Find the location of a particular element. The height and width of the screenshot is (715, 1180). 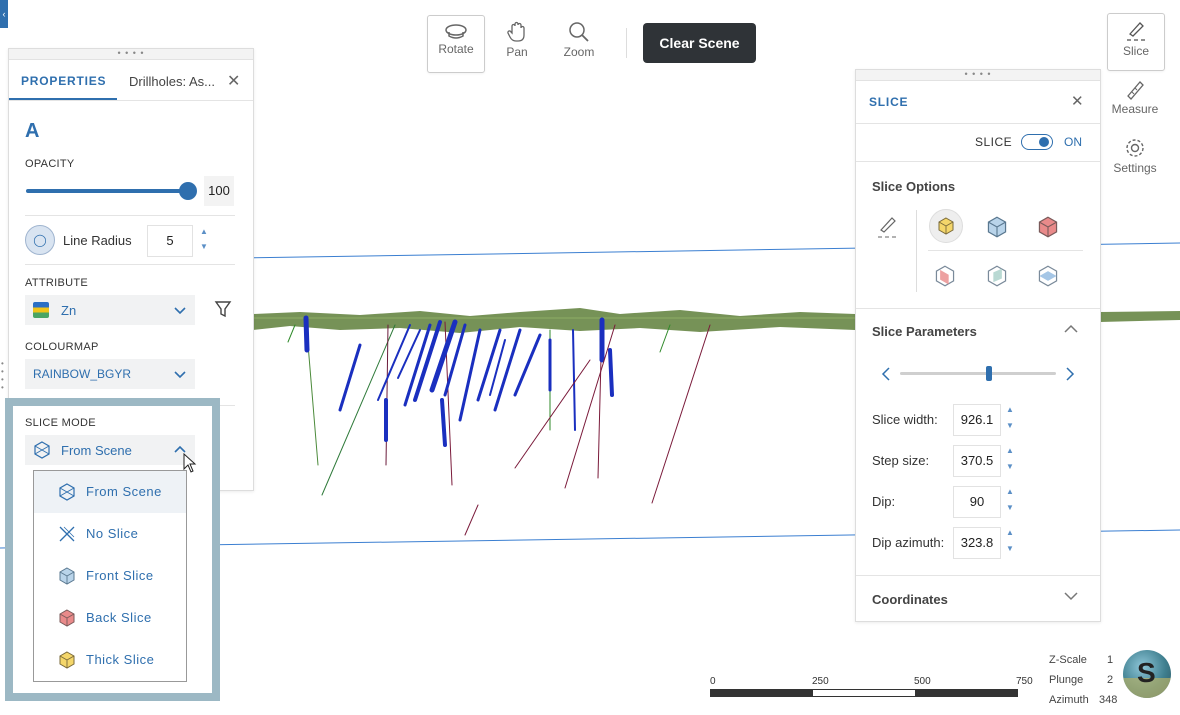

slice-mode-value: From Scene is located at coordinates (96, 450).